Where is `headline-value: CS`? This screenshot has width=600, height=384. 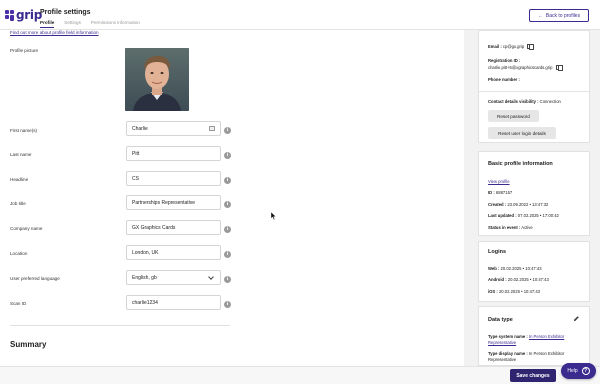 headline-value: CS is located at coordinates (135, 178).